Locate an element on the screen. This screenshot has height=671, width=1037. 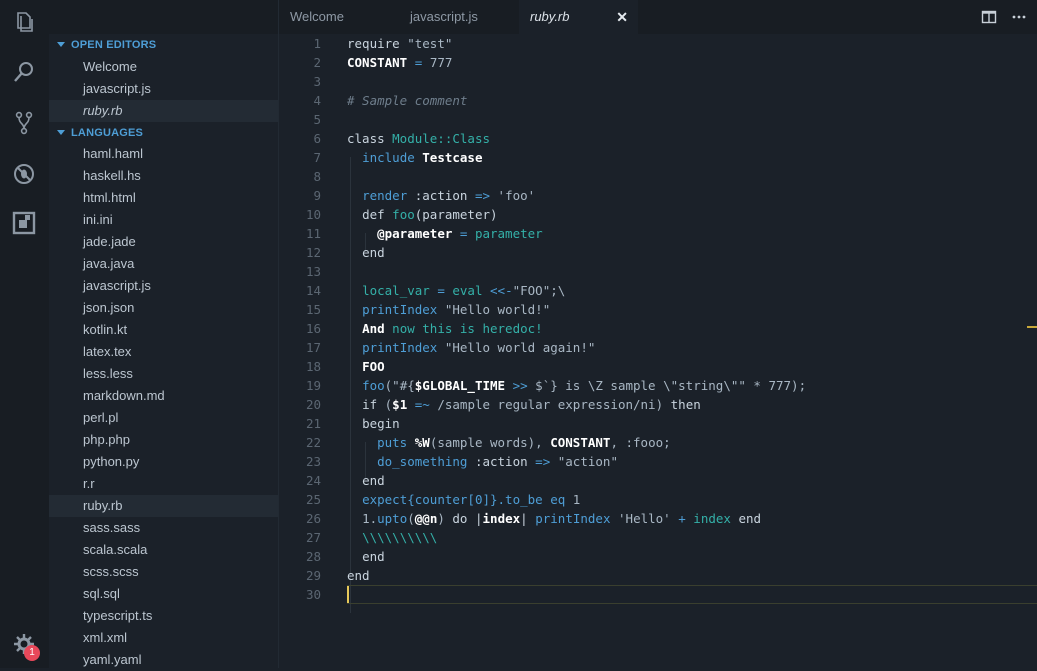
code-text: # Sample comment is located at coordinates (407, 100).